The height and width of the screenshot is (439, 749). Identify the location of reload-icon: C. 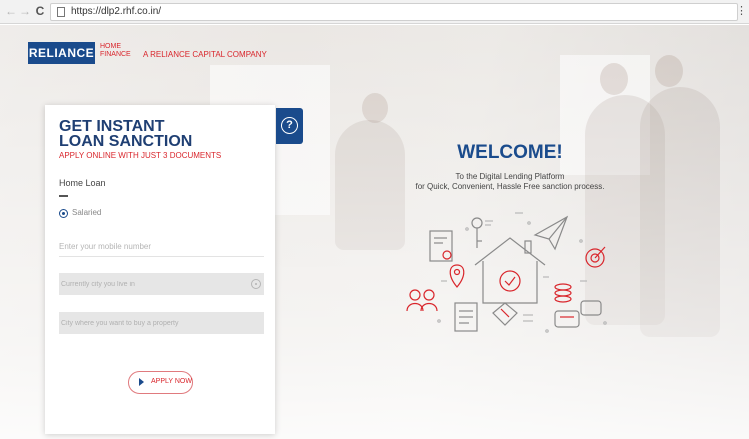
(40, 11).